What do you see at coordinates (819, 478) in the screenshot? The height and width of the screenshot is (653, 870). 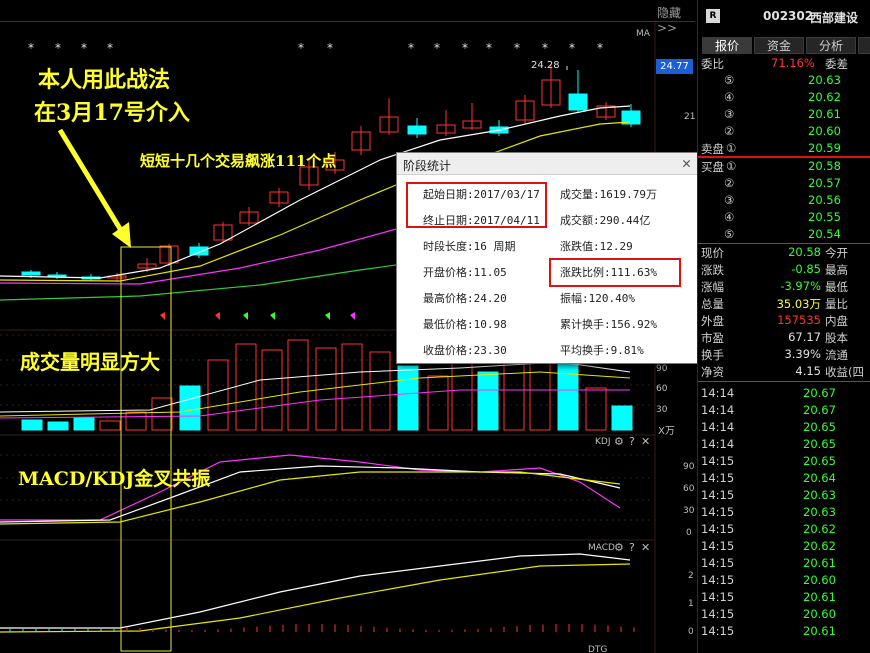 I see `tick-price: 20.64` at bounding box center [819, 478].